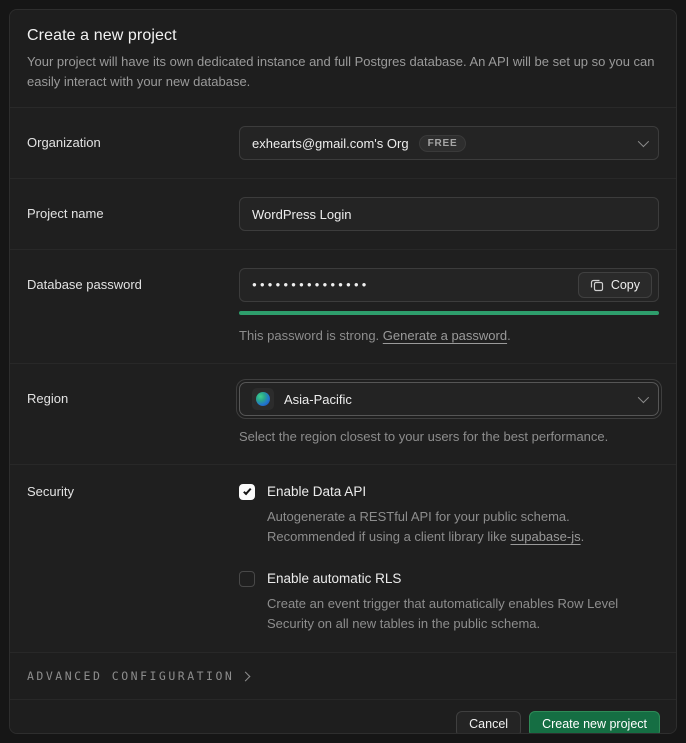 The width and height of the screenshot is (686, 743). What do you see at coordinates (84, 284) in the screenshot?
I see `database-password-label: Database password` at bounding box center [84, 284].